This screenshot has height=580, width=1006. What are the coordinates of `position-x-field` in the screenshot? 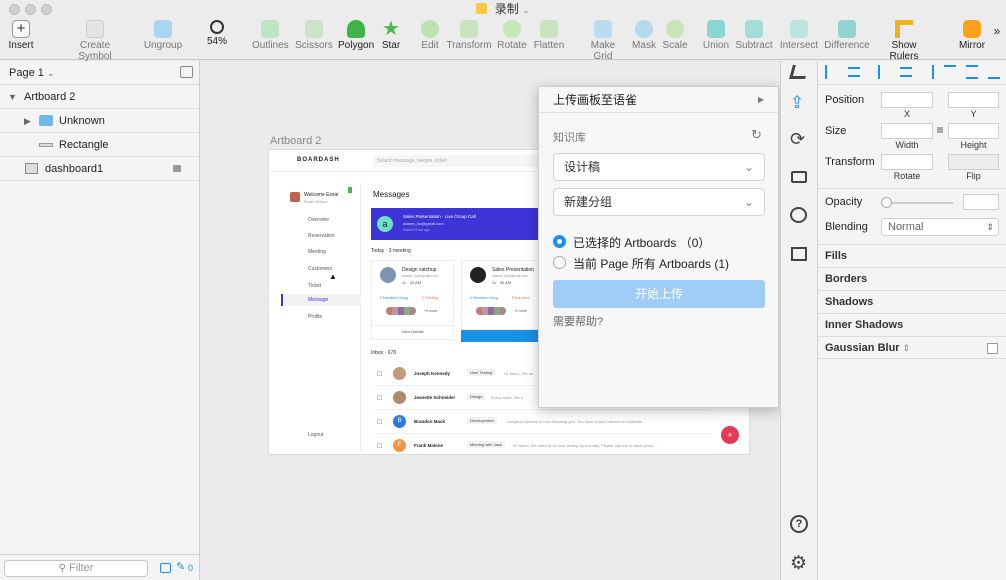 It's located at (907, 100).